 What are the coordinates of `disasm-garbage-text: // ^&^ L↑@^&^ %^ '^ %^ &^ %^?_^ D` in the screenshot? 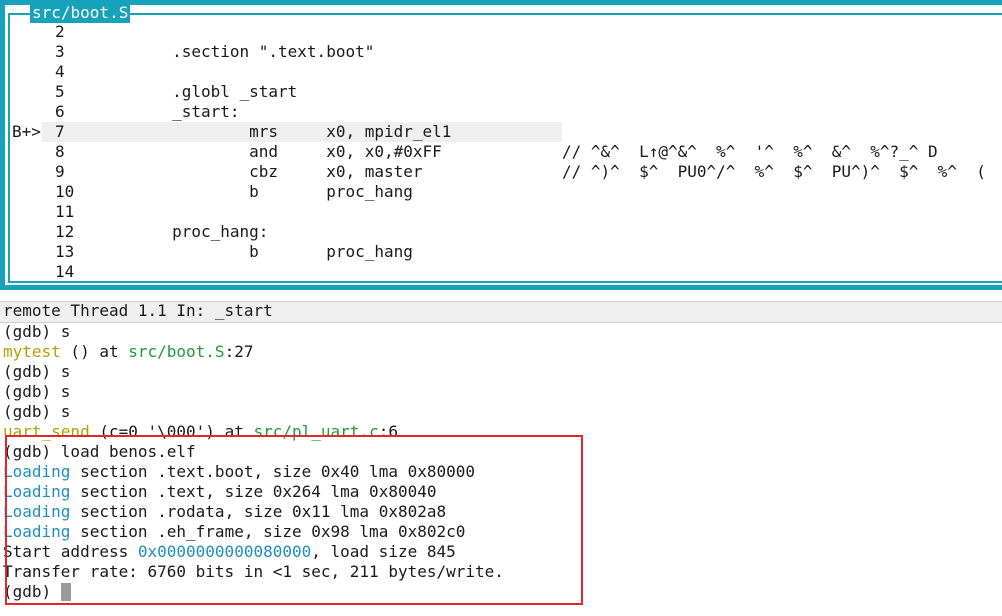 It's located at (750, 151).